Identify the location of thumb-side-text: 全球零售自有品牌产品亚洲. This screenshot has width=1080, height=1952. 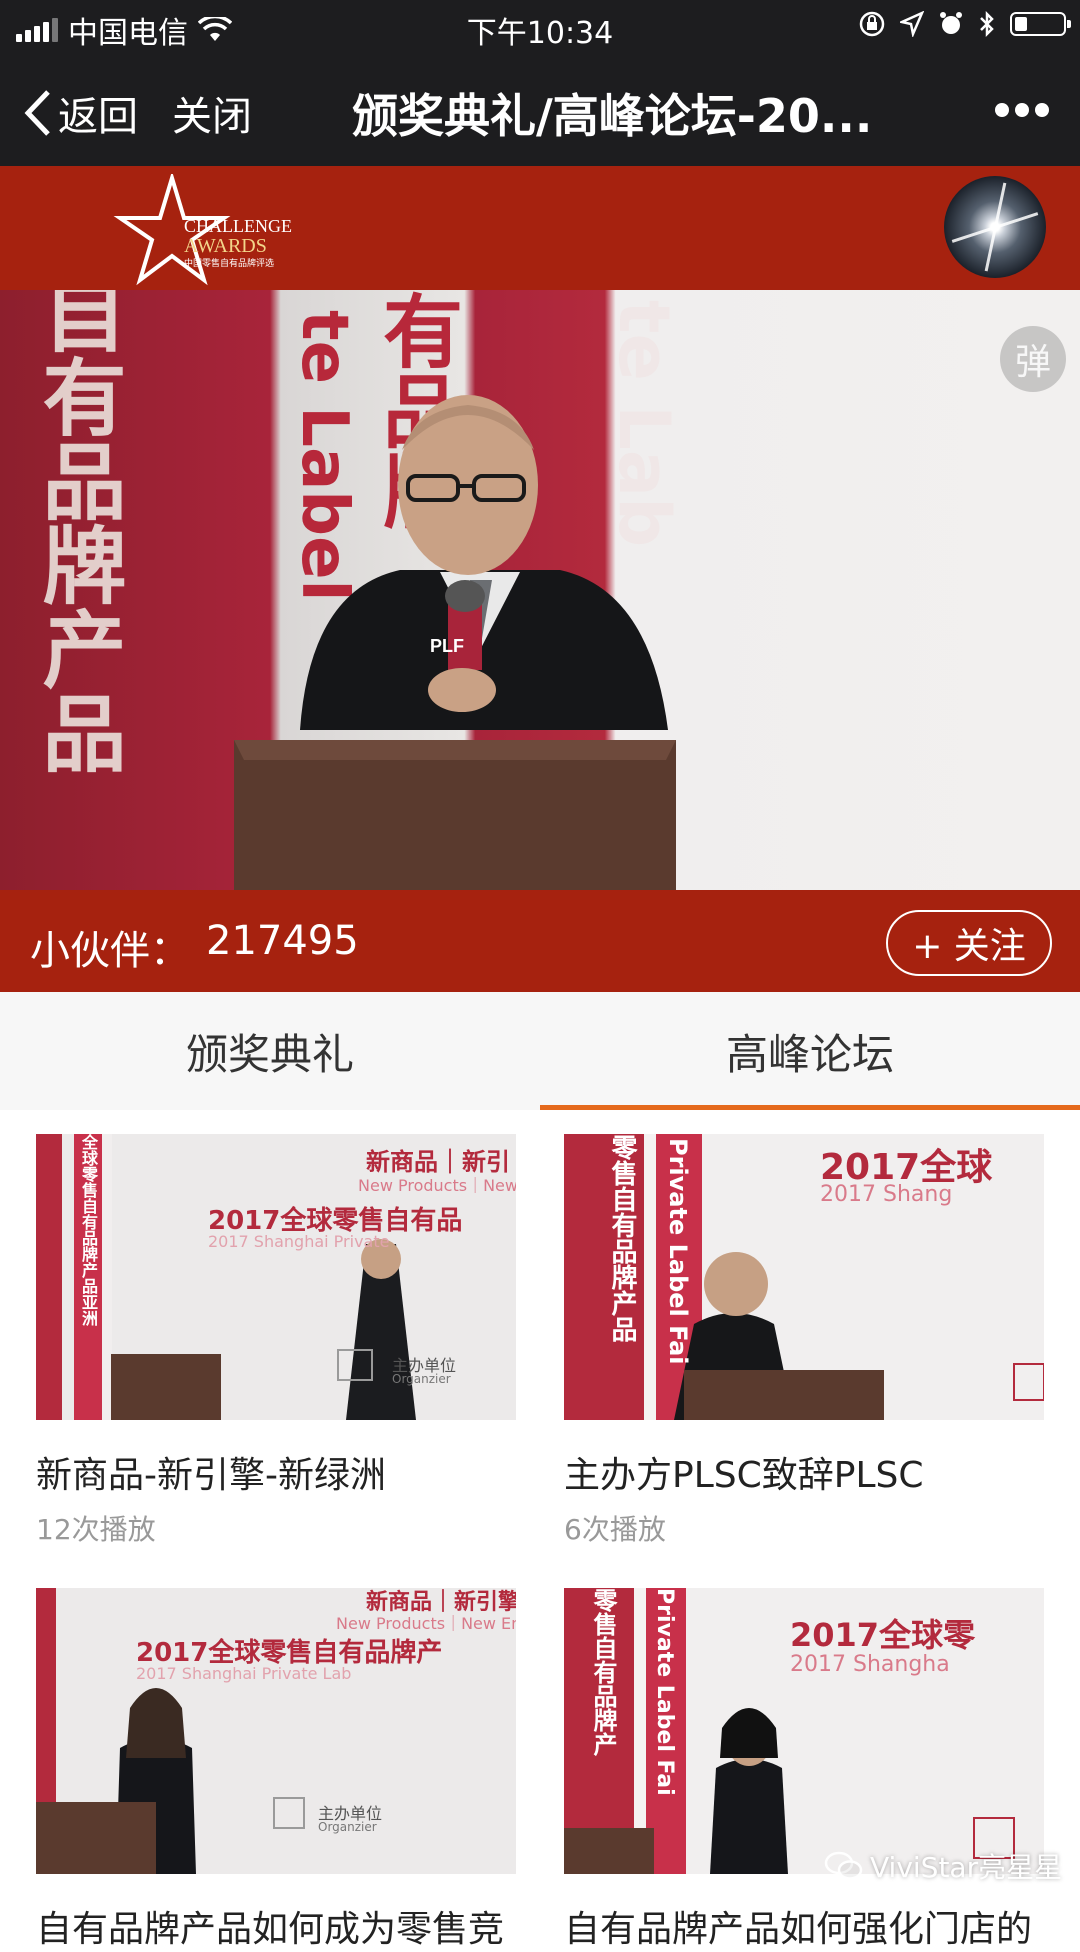
(88, 1230).